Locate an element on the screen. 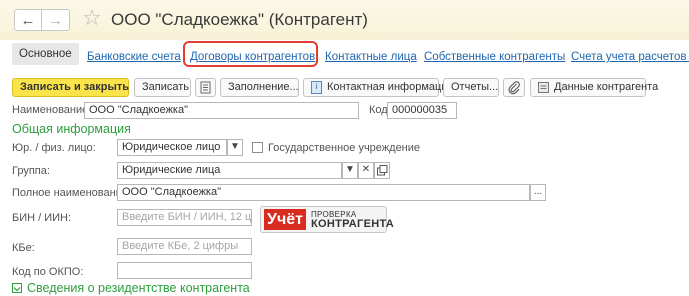 Image resolution: width=689 pixels, height=296 pixels. uchet-logo: Учёт is located at coordinates (285, 219).